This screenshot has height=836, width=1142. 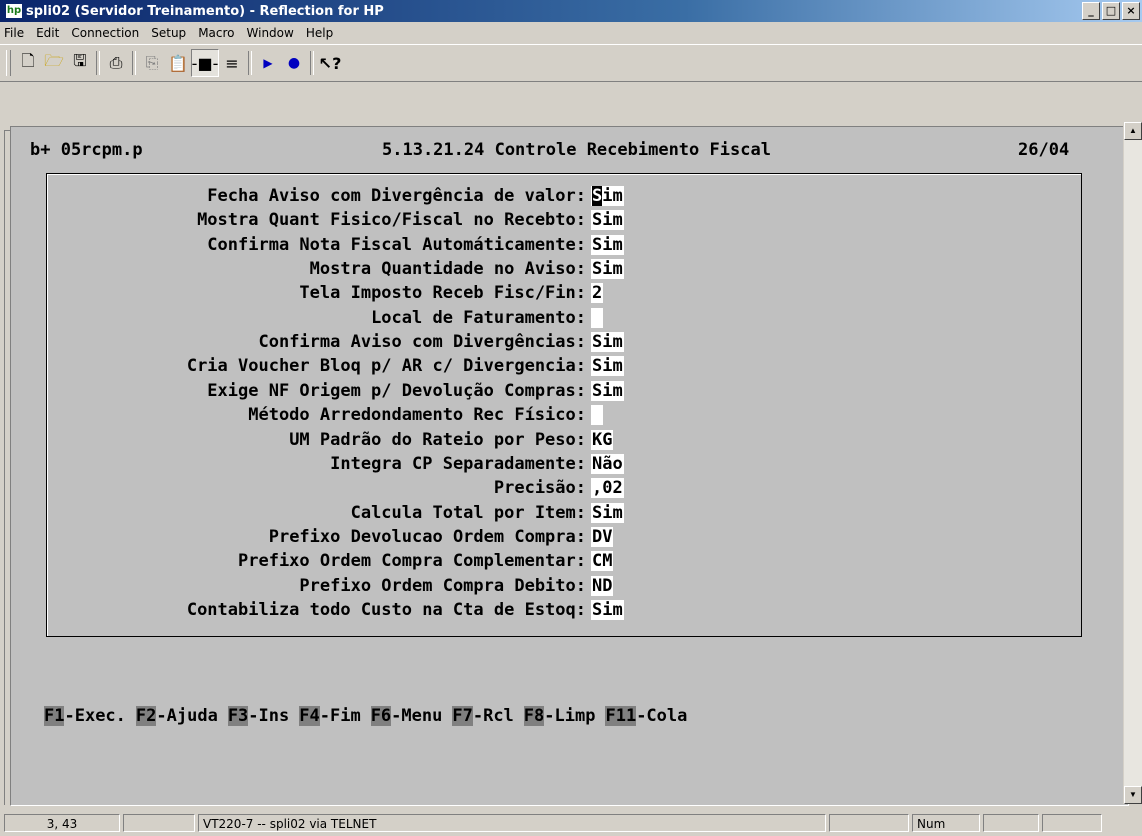 What do you see at coordinates (559, 716) in the screenshot?
I see `function-key-f8: F8 -Limp` at bounding box center [559, 716].